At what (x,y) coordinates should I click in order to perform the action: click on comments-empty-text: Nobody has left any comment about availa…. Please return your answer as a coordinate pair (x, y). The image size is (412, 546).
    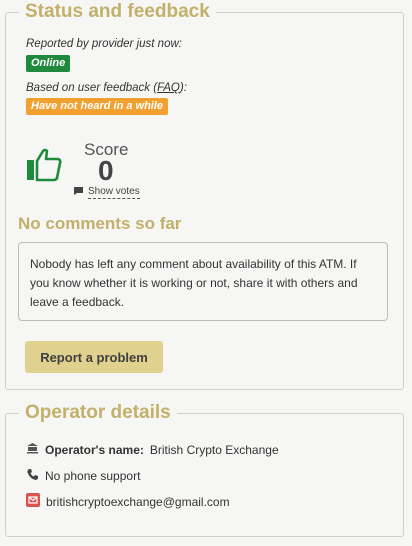
    Looking at the image, I should click on (194, 283).